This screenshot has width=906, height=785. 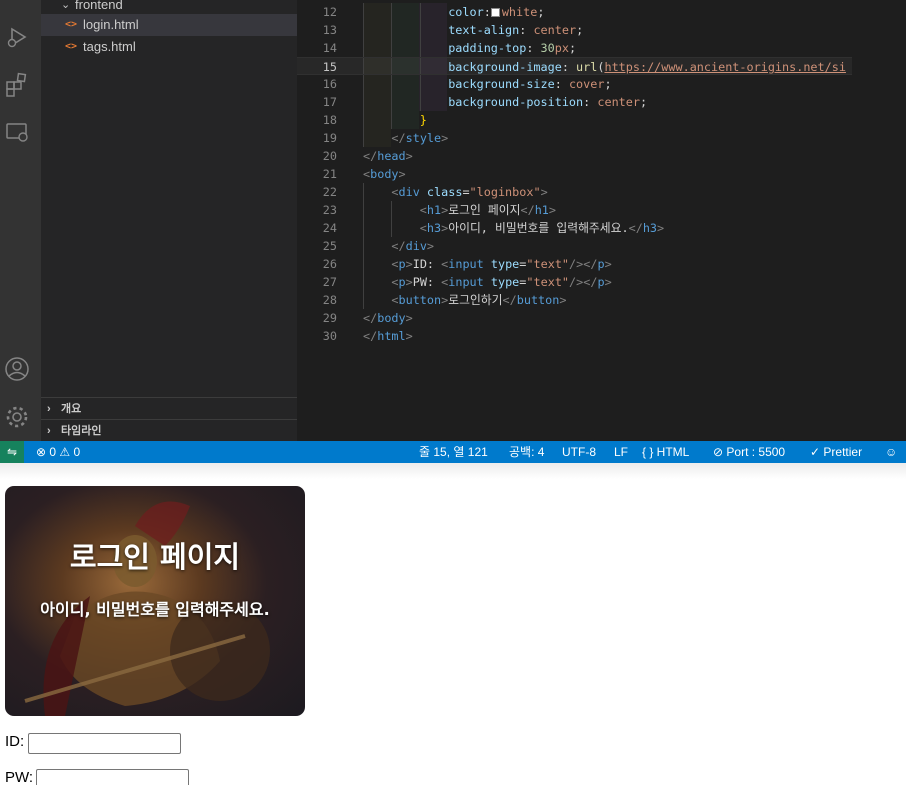 What do you see at coordinates (155, 609) in the screenshot?
I see `login-instructions: 아이디, 비밀번호를 입력해주세요.` at bounding box center [155, 609].